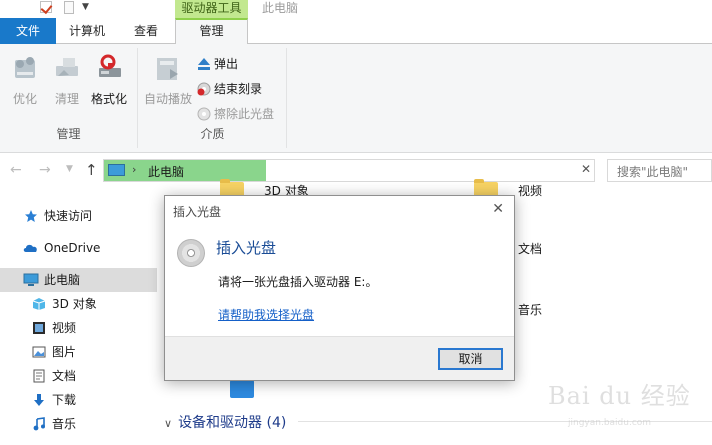 Image resolution: width=712 pixels, height=445 pixels. I want to click on sidebar-item-3d-objects: 3D 对象, so click(78, 304).